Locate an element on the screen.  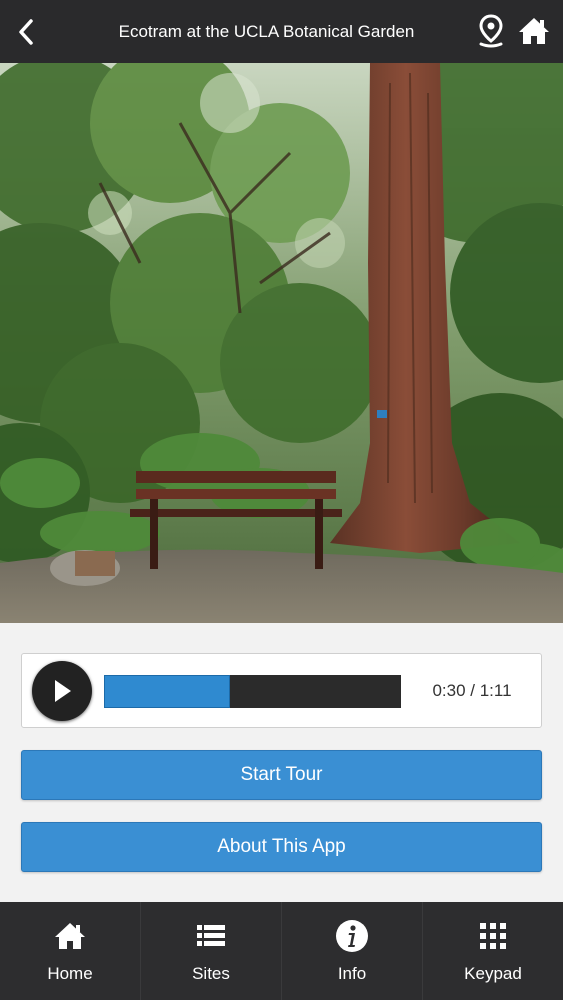
tab-label: Sites is located at coordinates (211, 973).